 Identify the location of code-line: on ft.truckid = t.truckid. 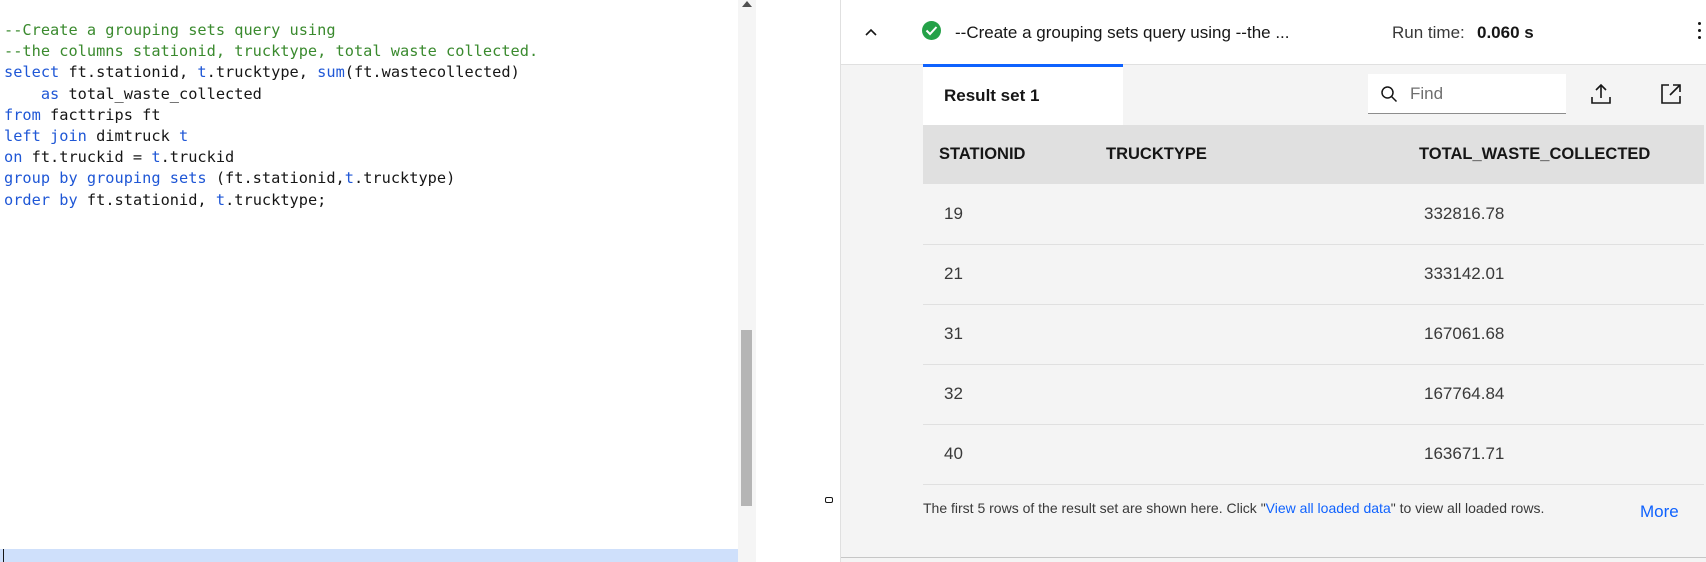
(119, 157).